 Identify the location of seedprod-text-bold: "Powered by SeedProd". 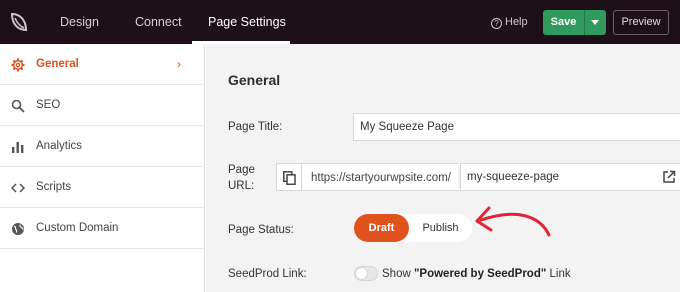
(480, 274).